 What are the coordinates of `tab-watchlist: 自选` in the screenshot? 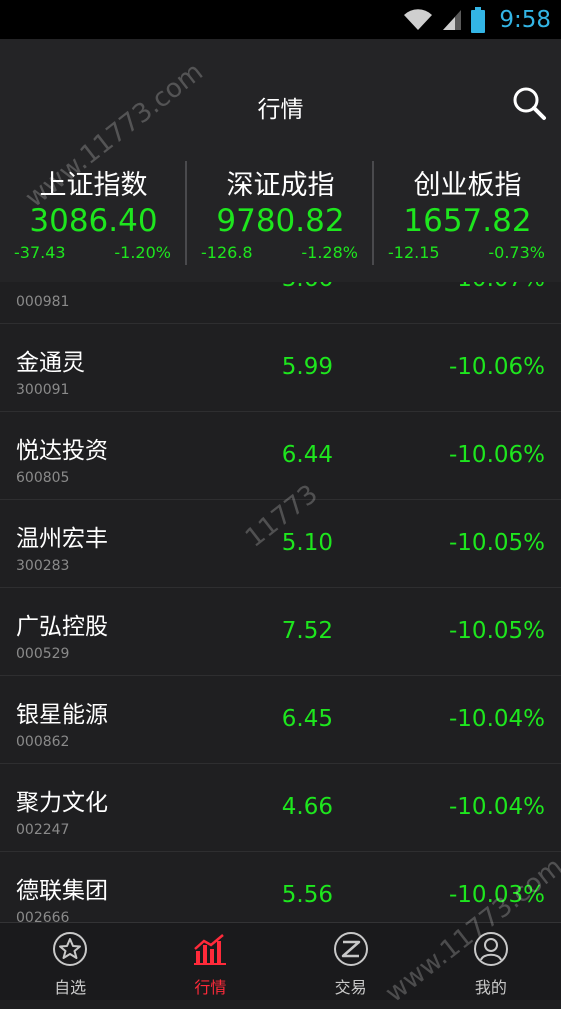 It's located at (70, 961).